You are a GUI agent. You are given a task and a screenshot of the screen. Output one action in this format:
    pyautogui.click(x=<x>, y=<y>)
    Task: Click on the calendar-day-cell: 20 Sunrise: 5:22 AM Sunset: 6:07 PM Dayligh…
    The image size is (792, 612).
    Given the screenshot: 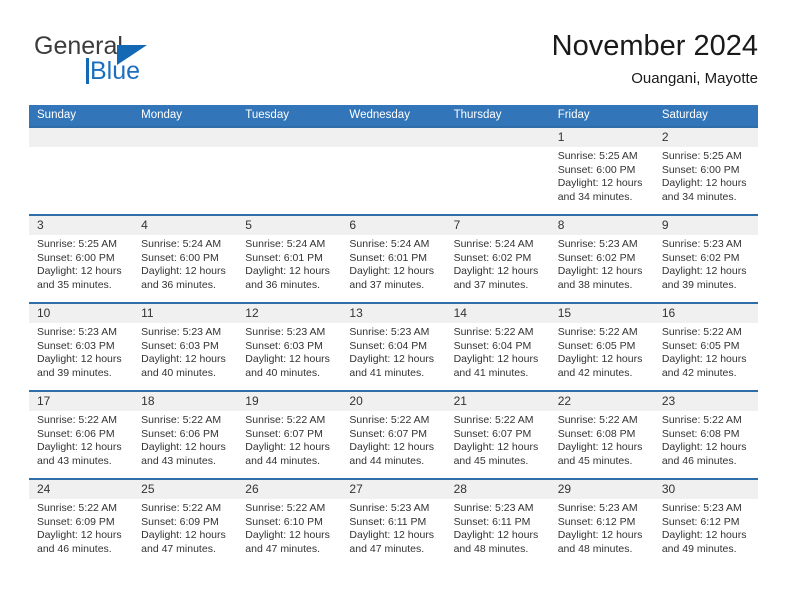 What is the action you would take?
    pyautogui.click(x=393, y=435)
    